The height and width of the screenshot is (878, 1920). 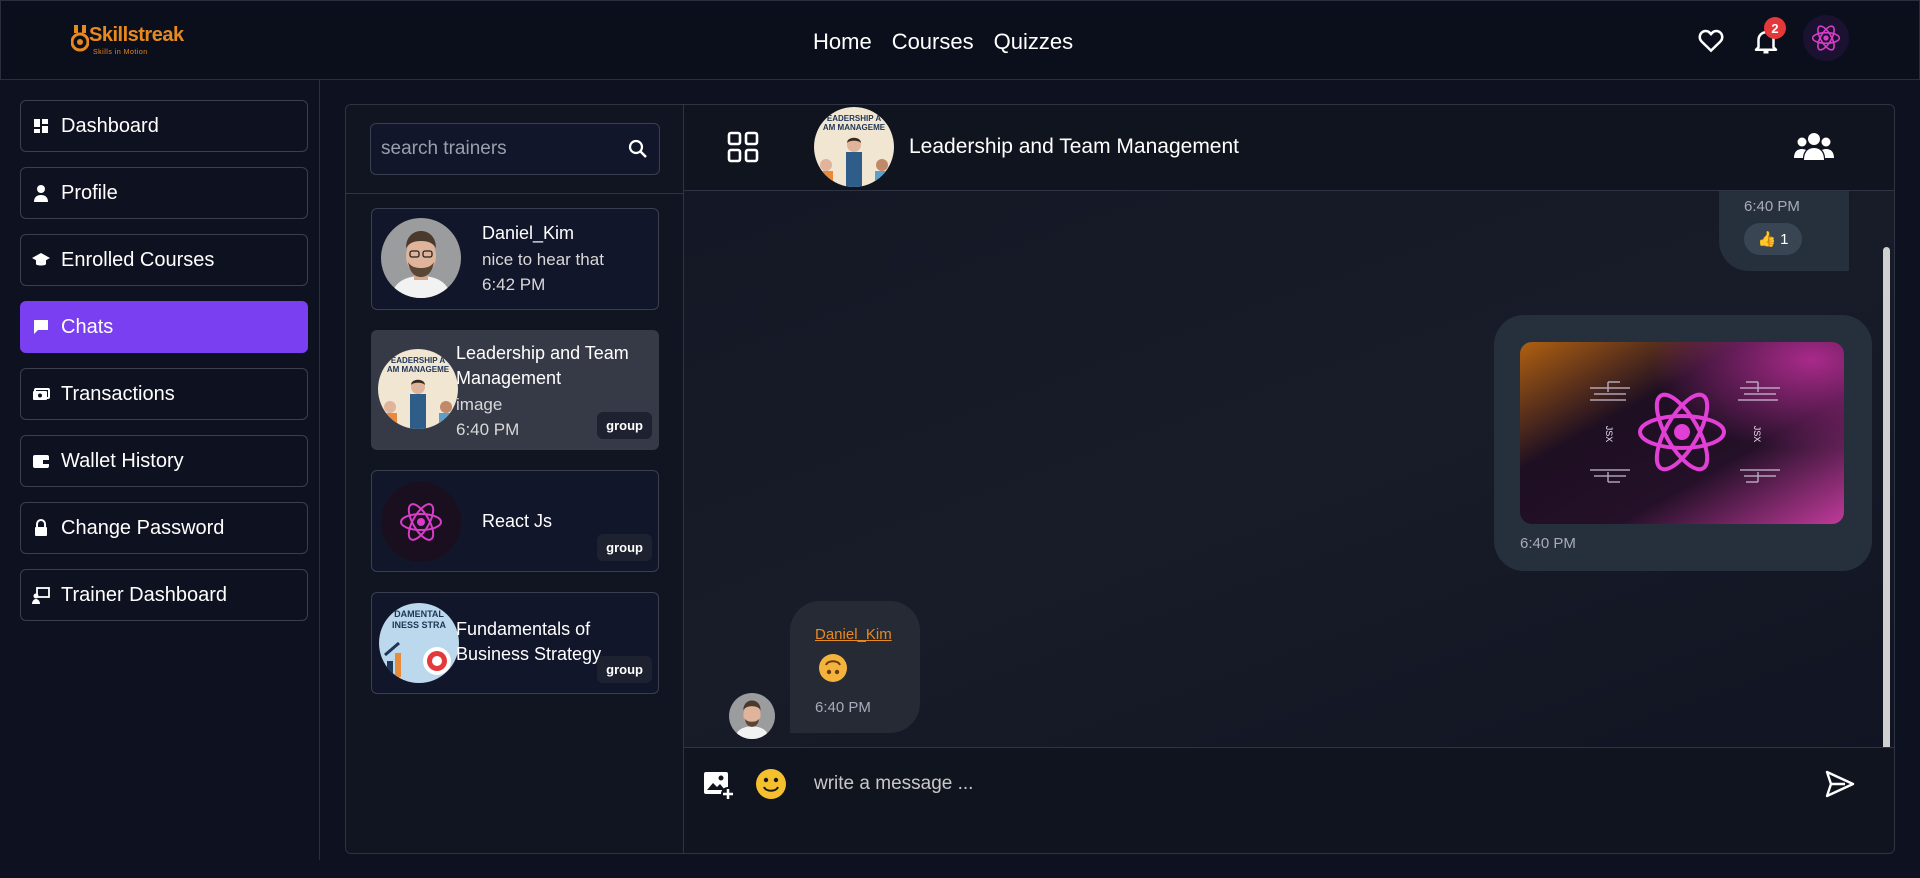 I want to click on user-avatar, so click(x=1826, y=38).